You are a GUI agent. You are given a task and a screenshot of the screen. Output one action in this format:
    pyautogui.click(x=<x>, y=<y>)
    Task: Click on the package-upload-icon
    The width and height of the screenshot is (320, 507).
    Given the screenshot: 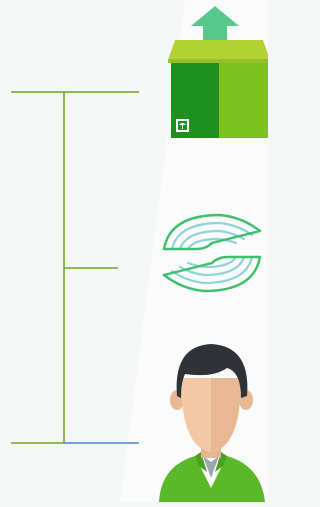 What is the action you would take?
    pyautogui.click(x=216, y=72)
    